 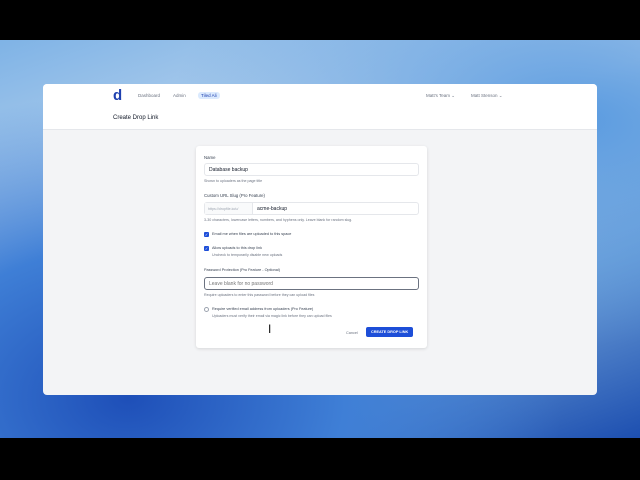 I want to click on team-switcher: Matt's Team ⌄, so click(x=440, y=96).